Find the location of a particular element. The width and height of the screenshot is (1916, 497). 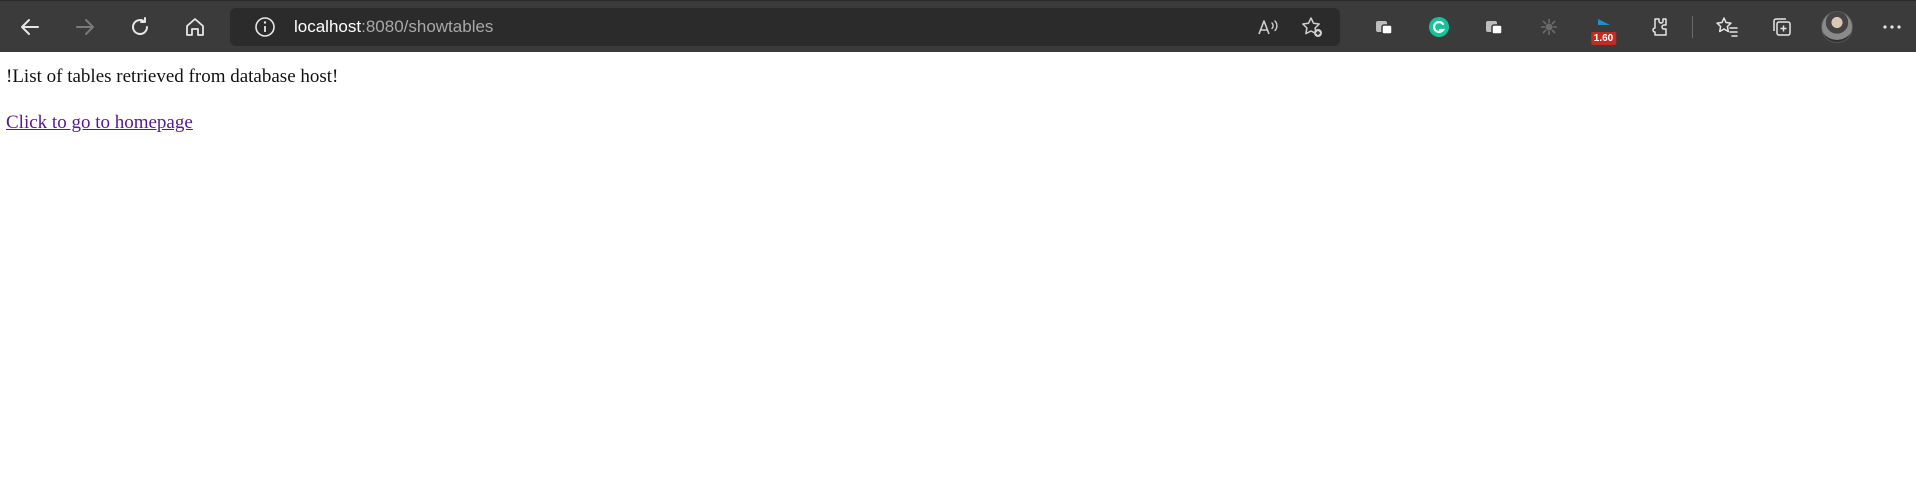

read-aloud-icon is located at coordinates (1268, 27).